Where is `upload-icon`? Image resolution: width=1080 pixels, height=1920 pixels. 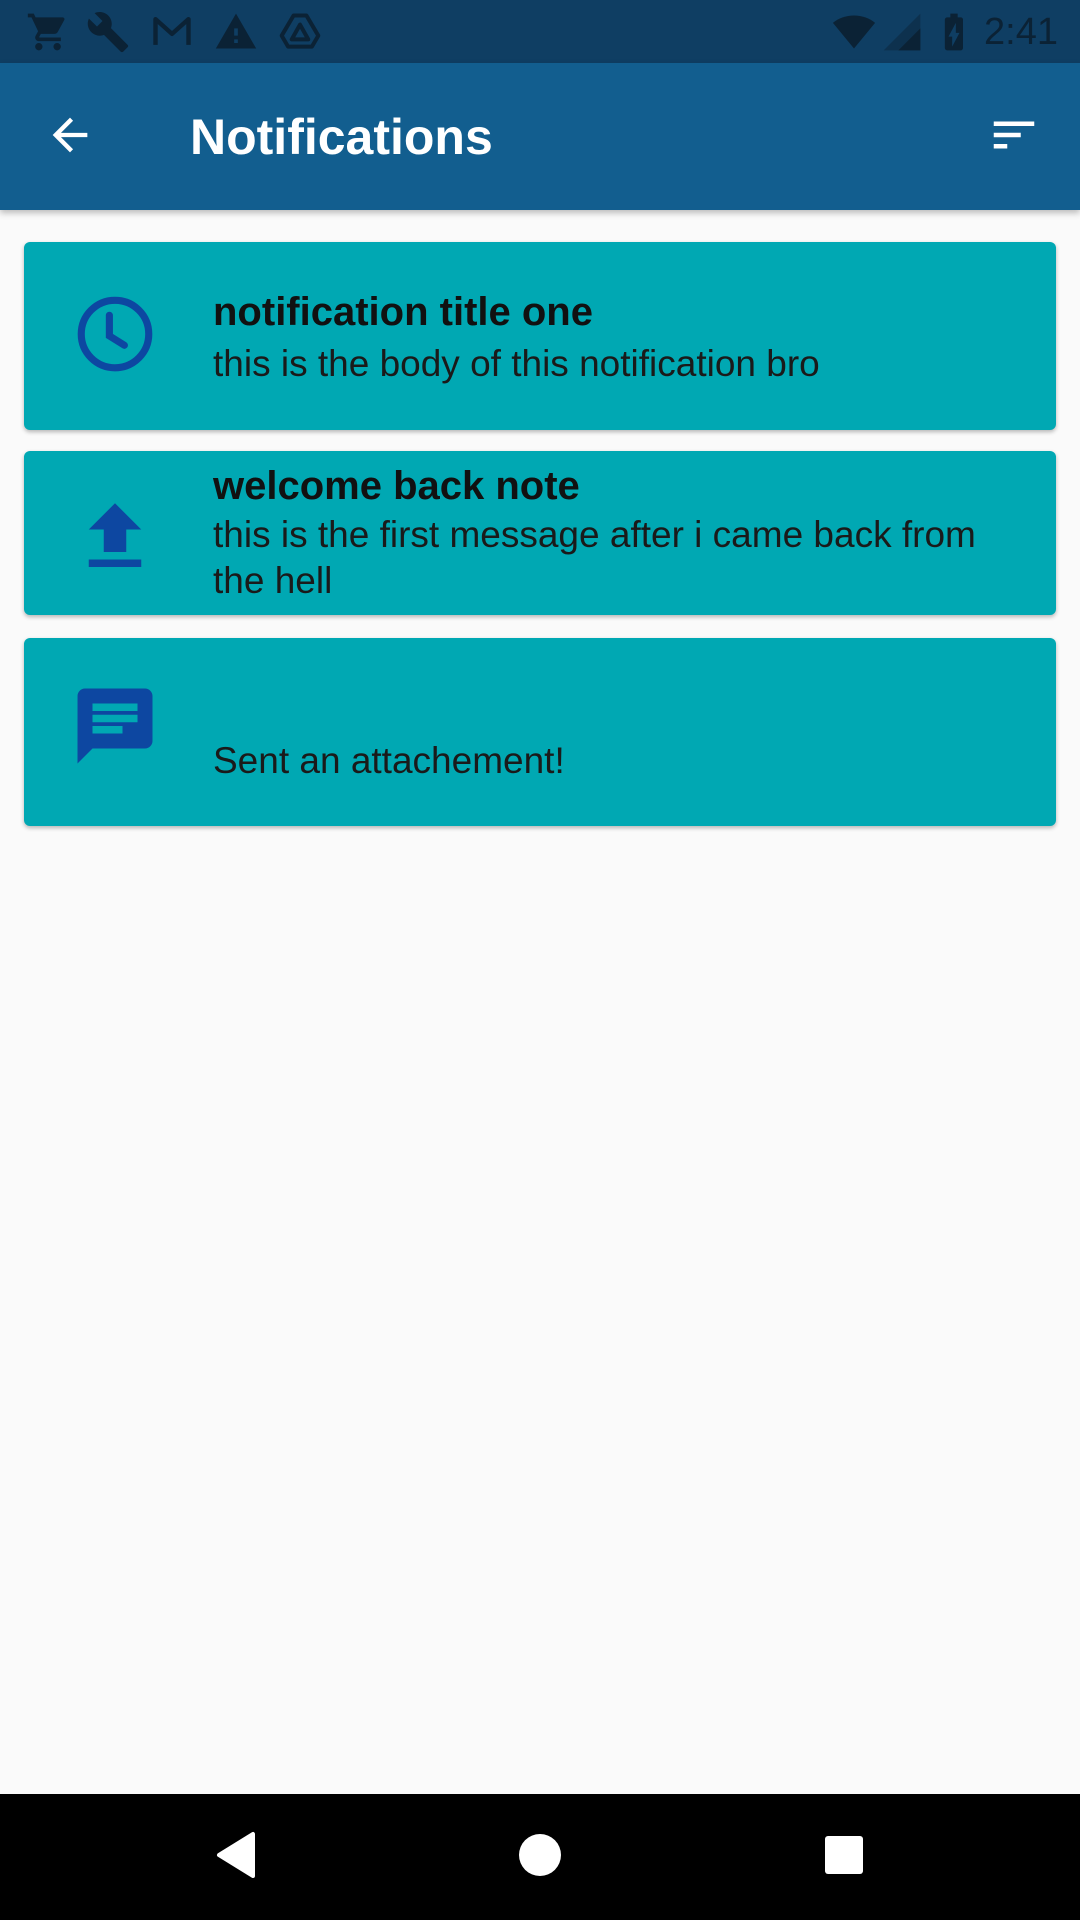 upload-icon is located at coordinates (115, 537).